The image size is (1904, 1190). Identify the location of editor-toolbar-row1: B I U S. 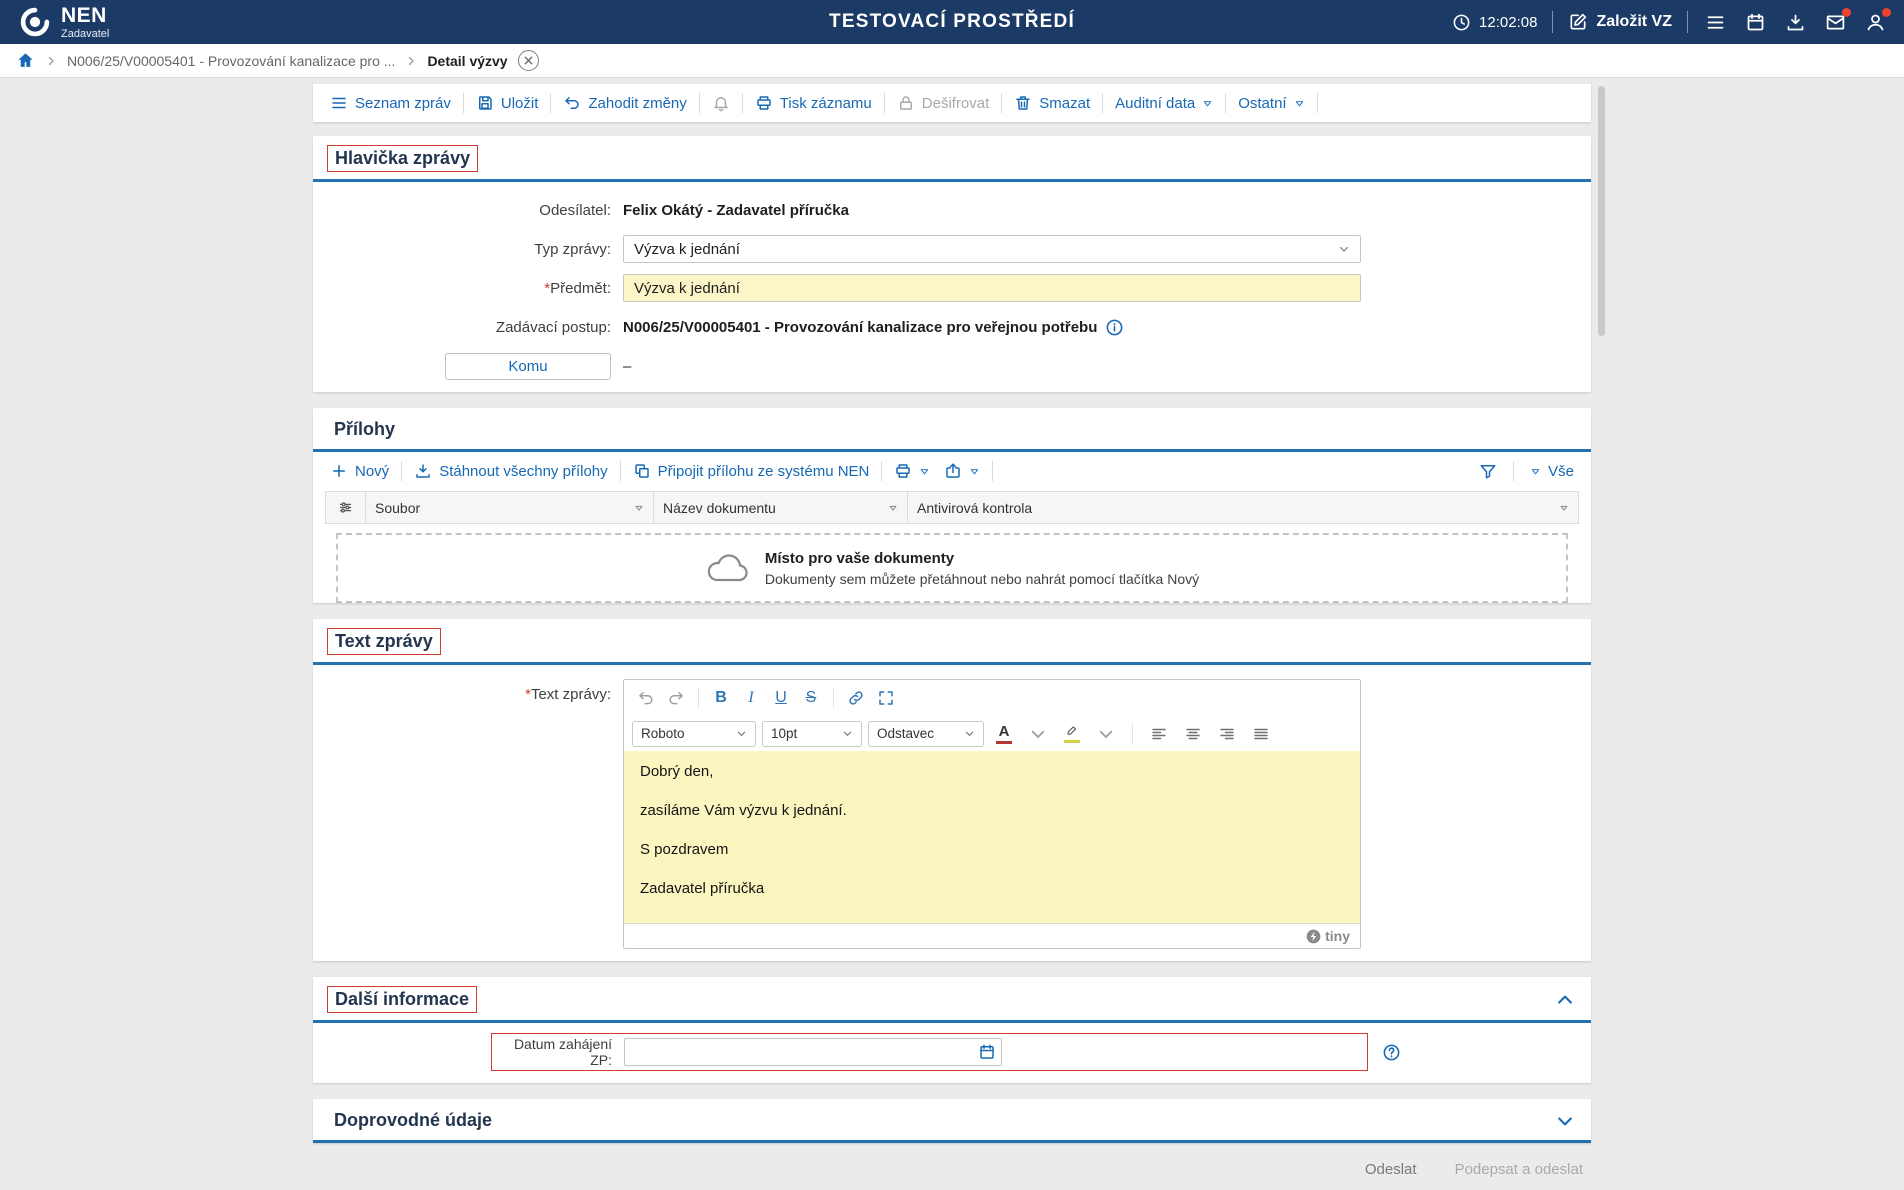
(992, 698).